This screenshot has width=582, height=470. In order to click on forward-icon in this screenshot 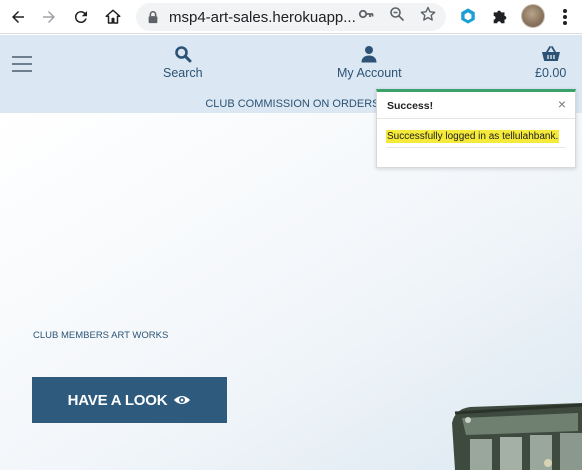, I will do `click(49, 17)`.